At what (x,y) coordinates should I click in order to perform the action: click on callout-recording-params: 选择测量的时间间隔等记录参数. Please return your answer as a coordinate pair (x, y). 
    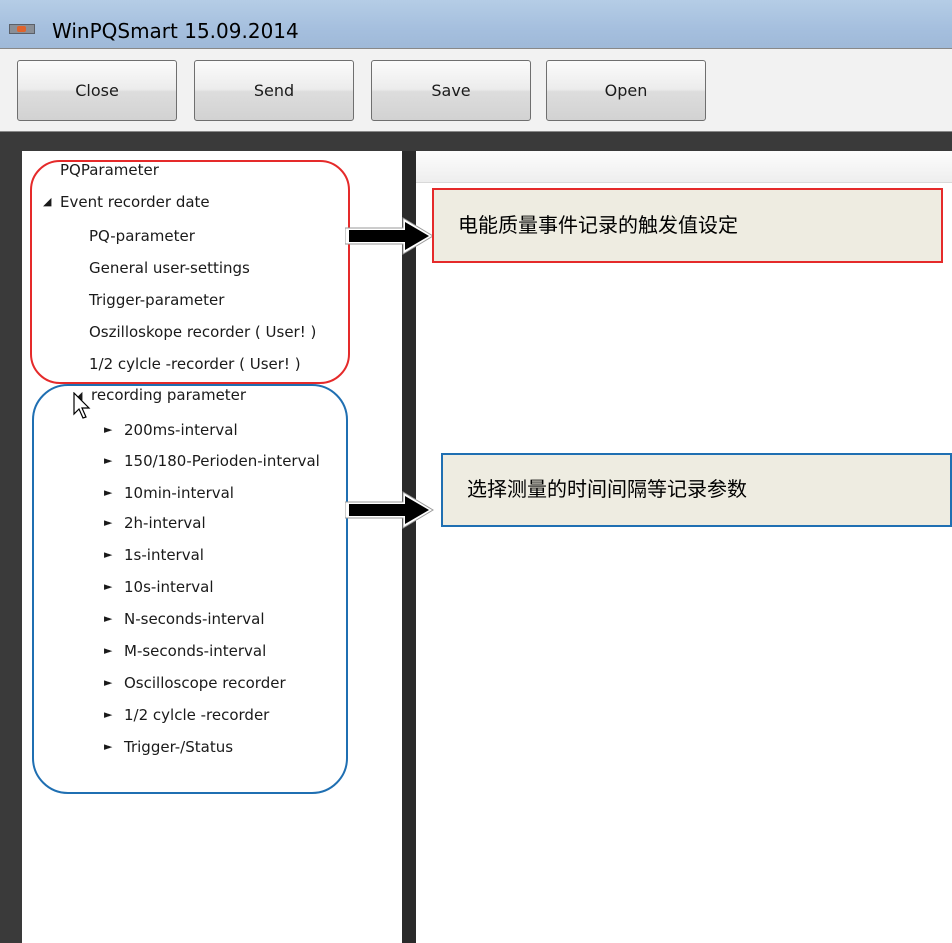
    Looking at the image, I should click on (696, 490).